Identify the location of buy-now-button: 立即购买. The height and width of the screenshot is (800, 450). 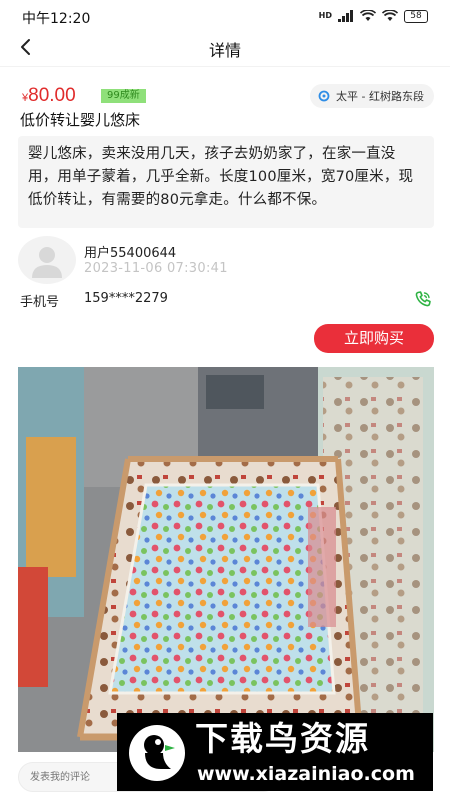
(374, 338).